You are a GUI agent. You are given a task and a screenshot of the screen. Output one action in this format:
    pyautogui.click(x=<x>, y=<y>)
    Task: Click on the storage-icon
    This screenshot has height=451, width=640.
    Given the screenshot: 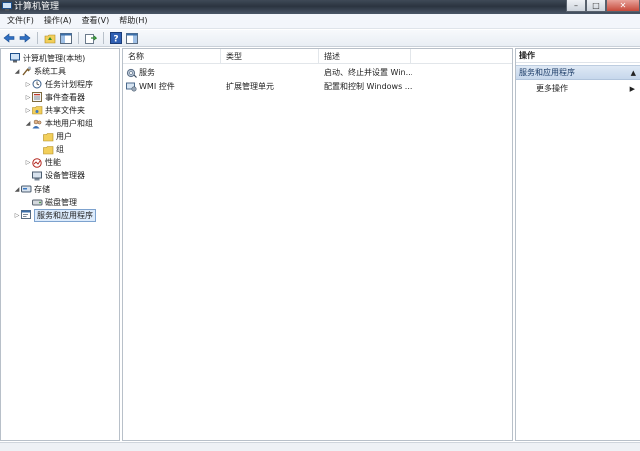 What is the action you would take?
    pyautogui.click(x=26, y=189)
    